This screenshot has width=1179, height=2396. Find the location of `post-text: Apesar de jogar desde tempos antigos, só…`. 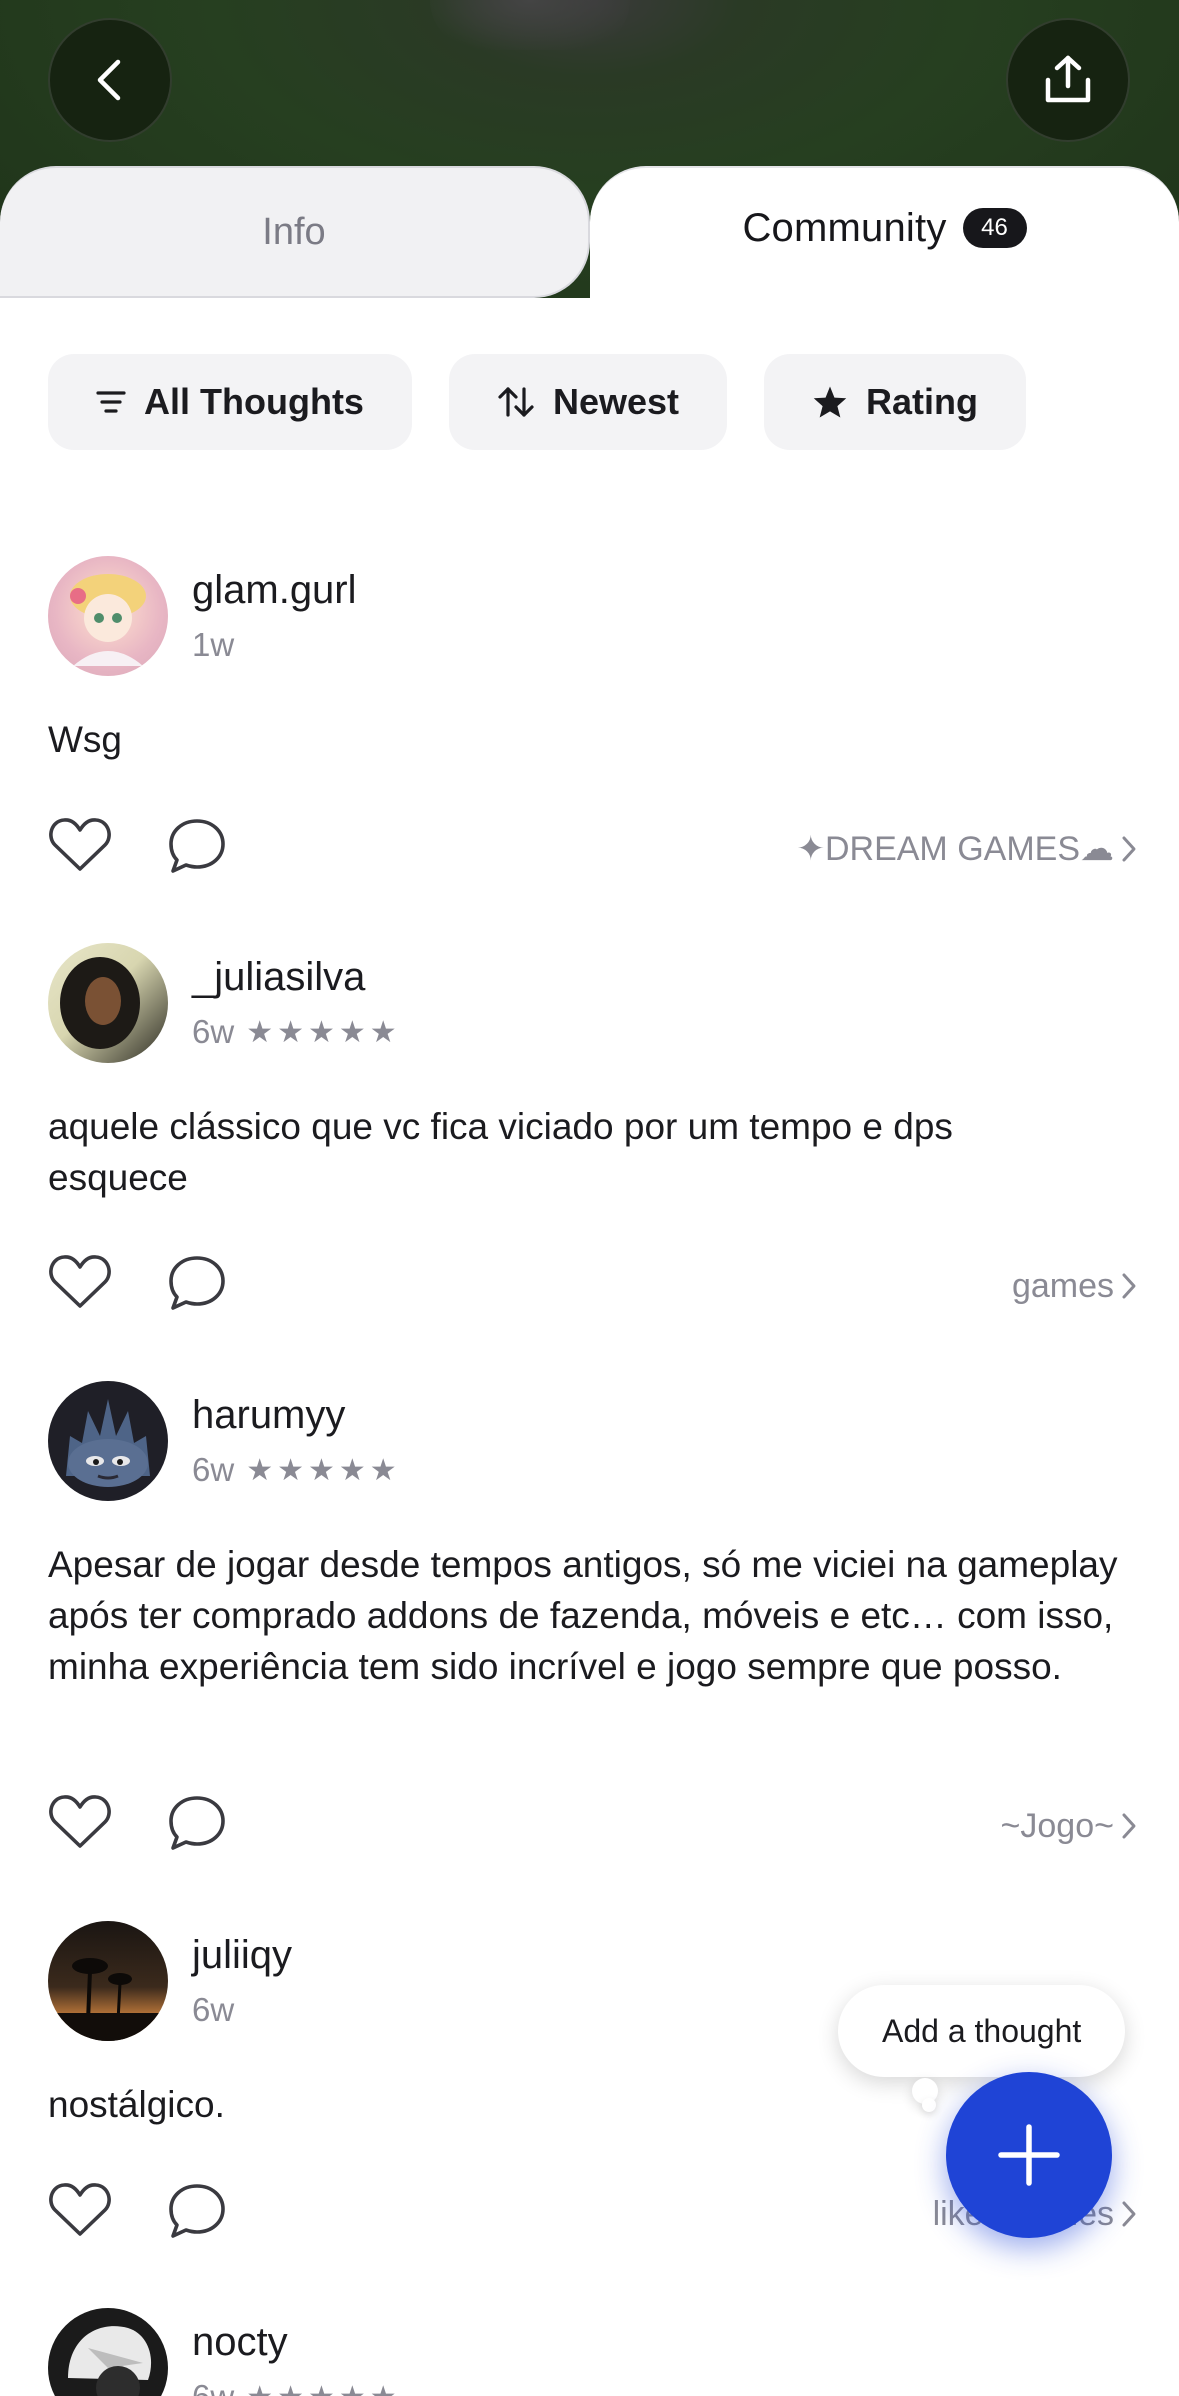

post-text: Apesar de jogar desde tempos antigos, só… is located at coordinates (583, 1615).